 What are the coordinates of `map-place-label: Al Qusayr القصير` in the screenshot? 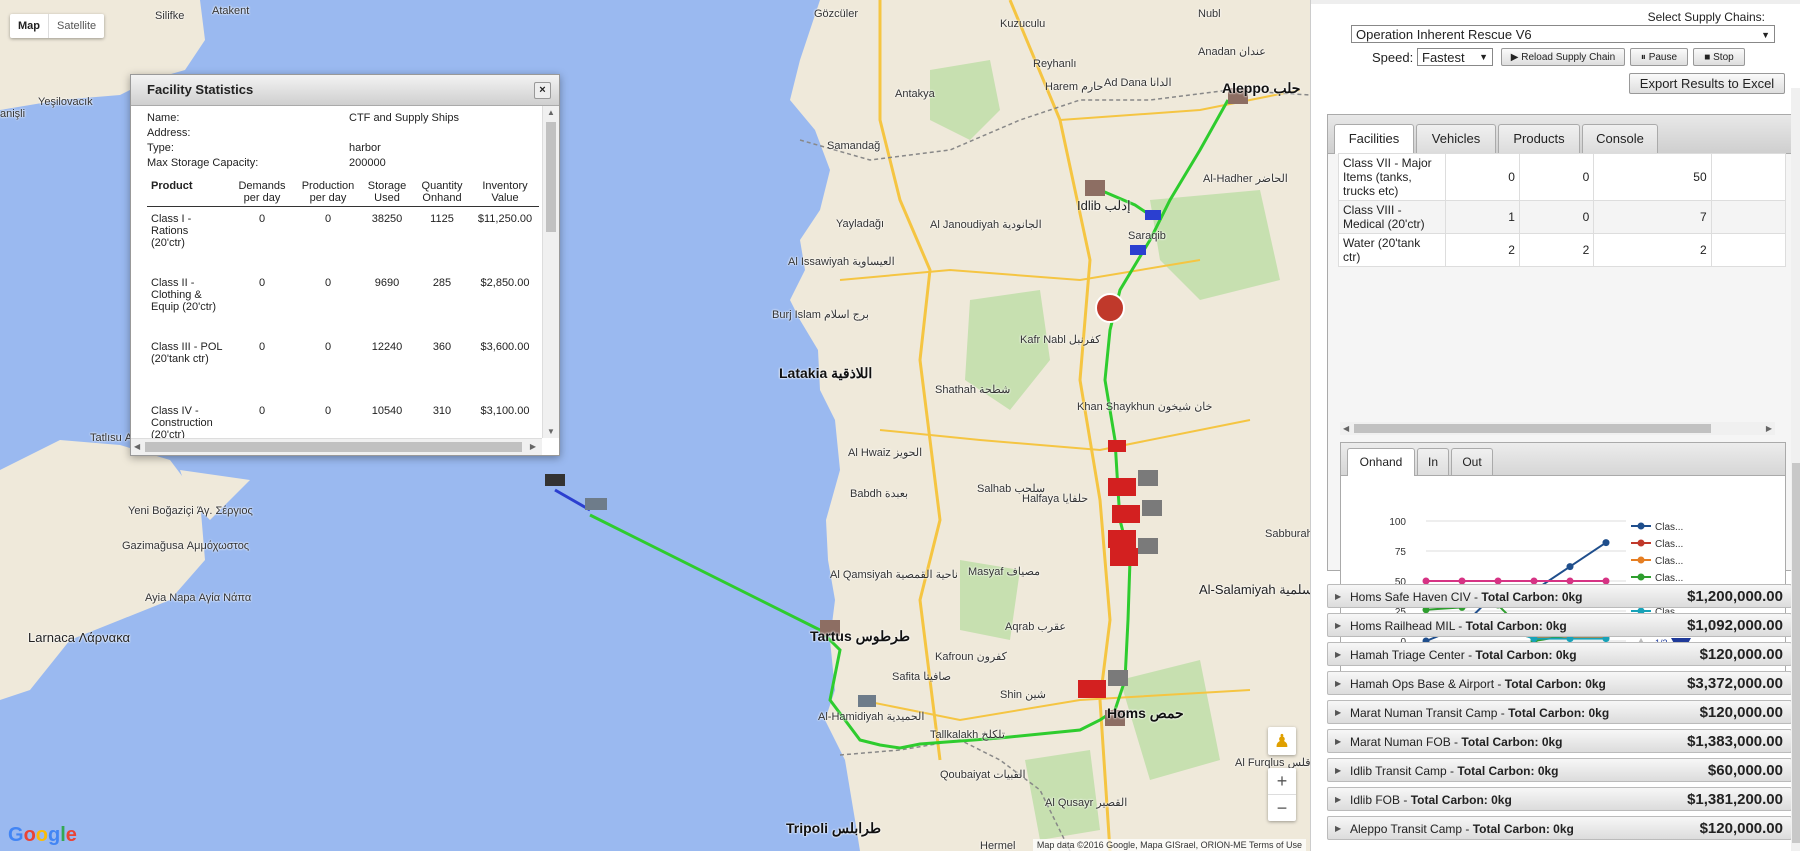 It's located at (1086, 803).